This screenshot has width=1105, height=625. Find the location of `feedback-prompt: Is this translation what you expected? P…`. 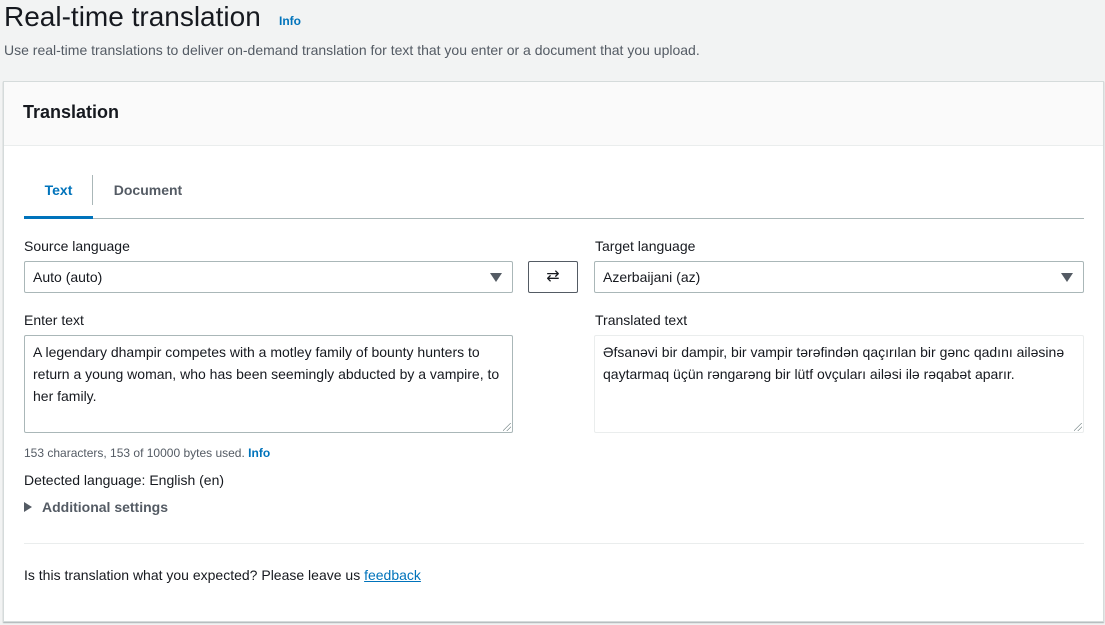

feedback-prompt: Is this translation what you expected? P… is located at coordinates (222, 575).